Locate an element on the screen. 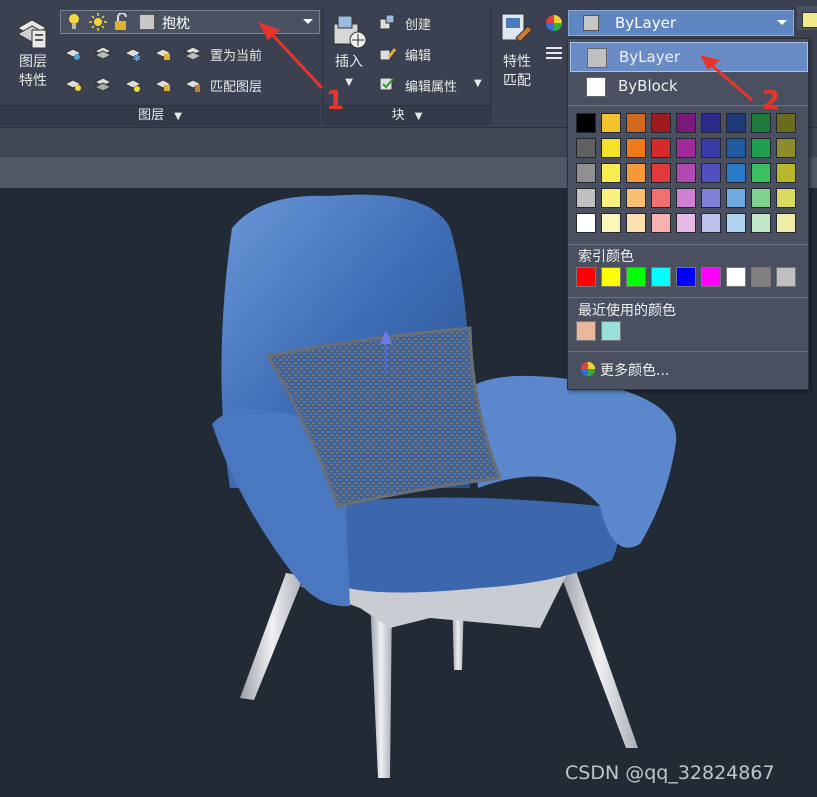 This screenshot has width=817, height=797. properties-panel-edge-swatch is located at coordinates (809, 20).